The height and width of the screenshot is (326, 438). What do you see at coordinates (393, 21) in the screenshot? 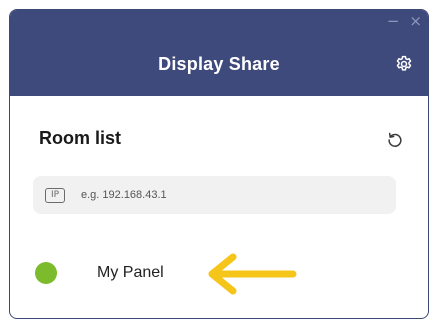
I see `minimize-button: −` at bounding box center [393, 21].